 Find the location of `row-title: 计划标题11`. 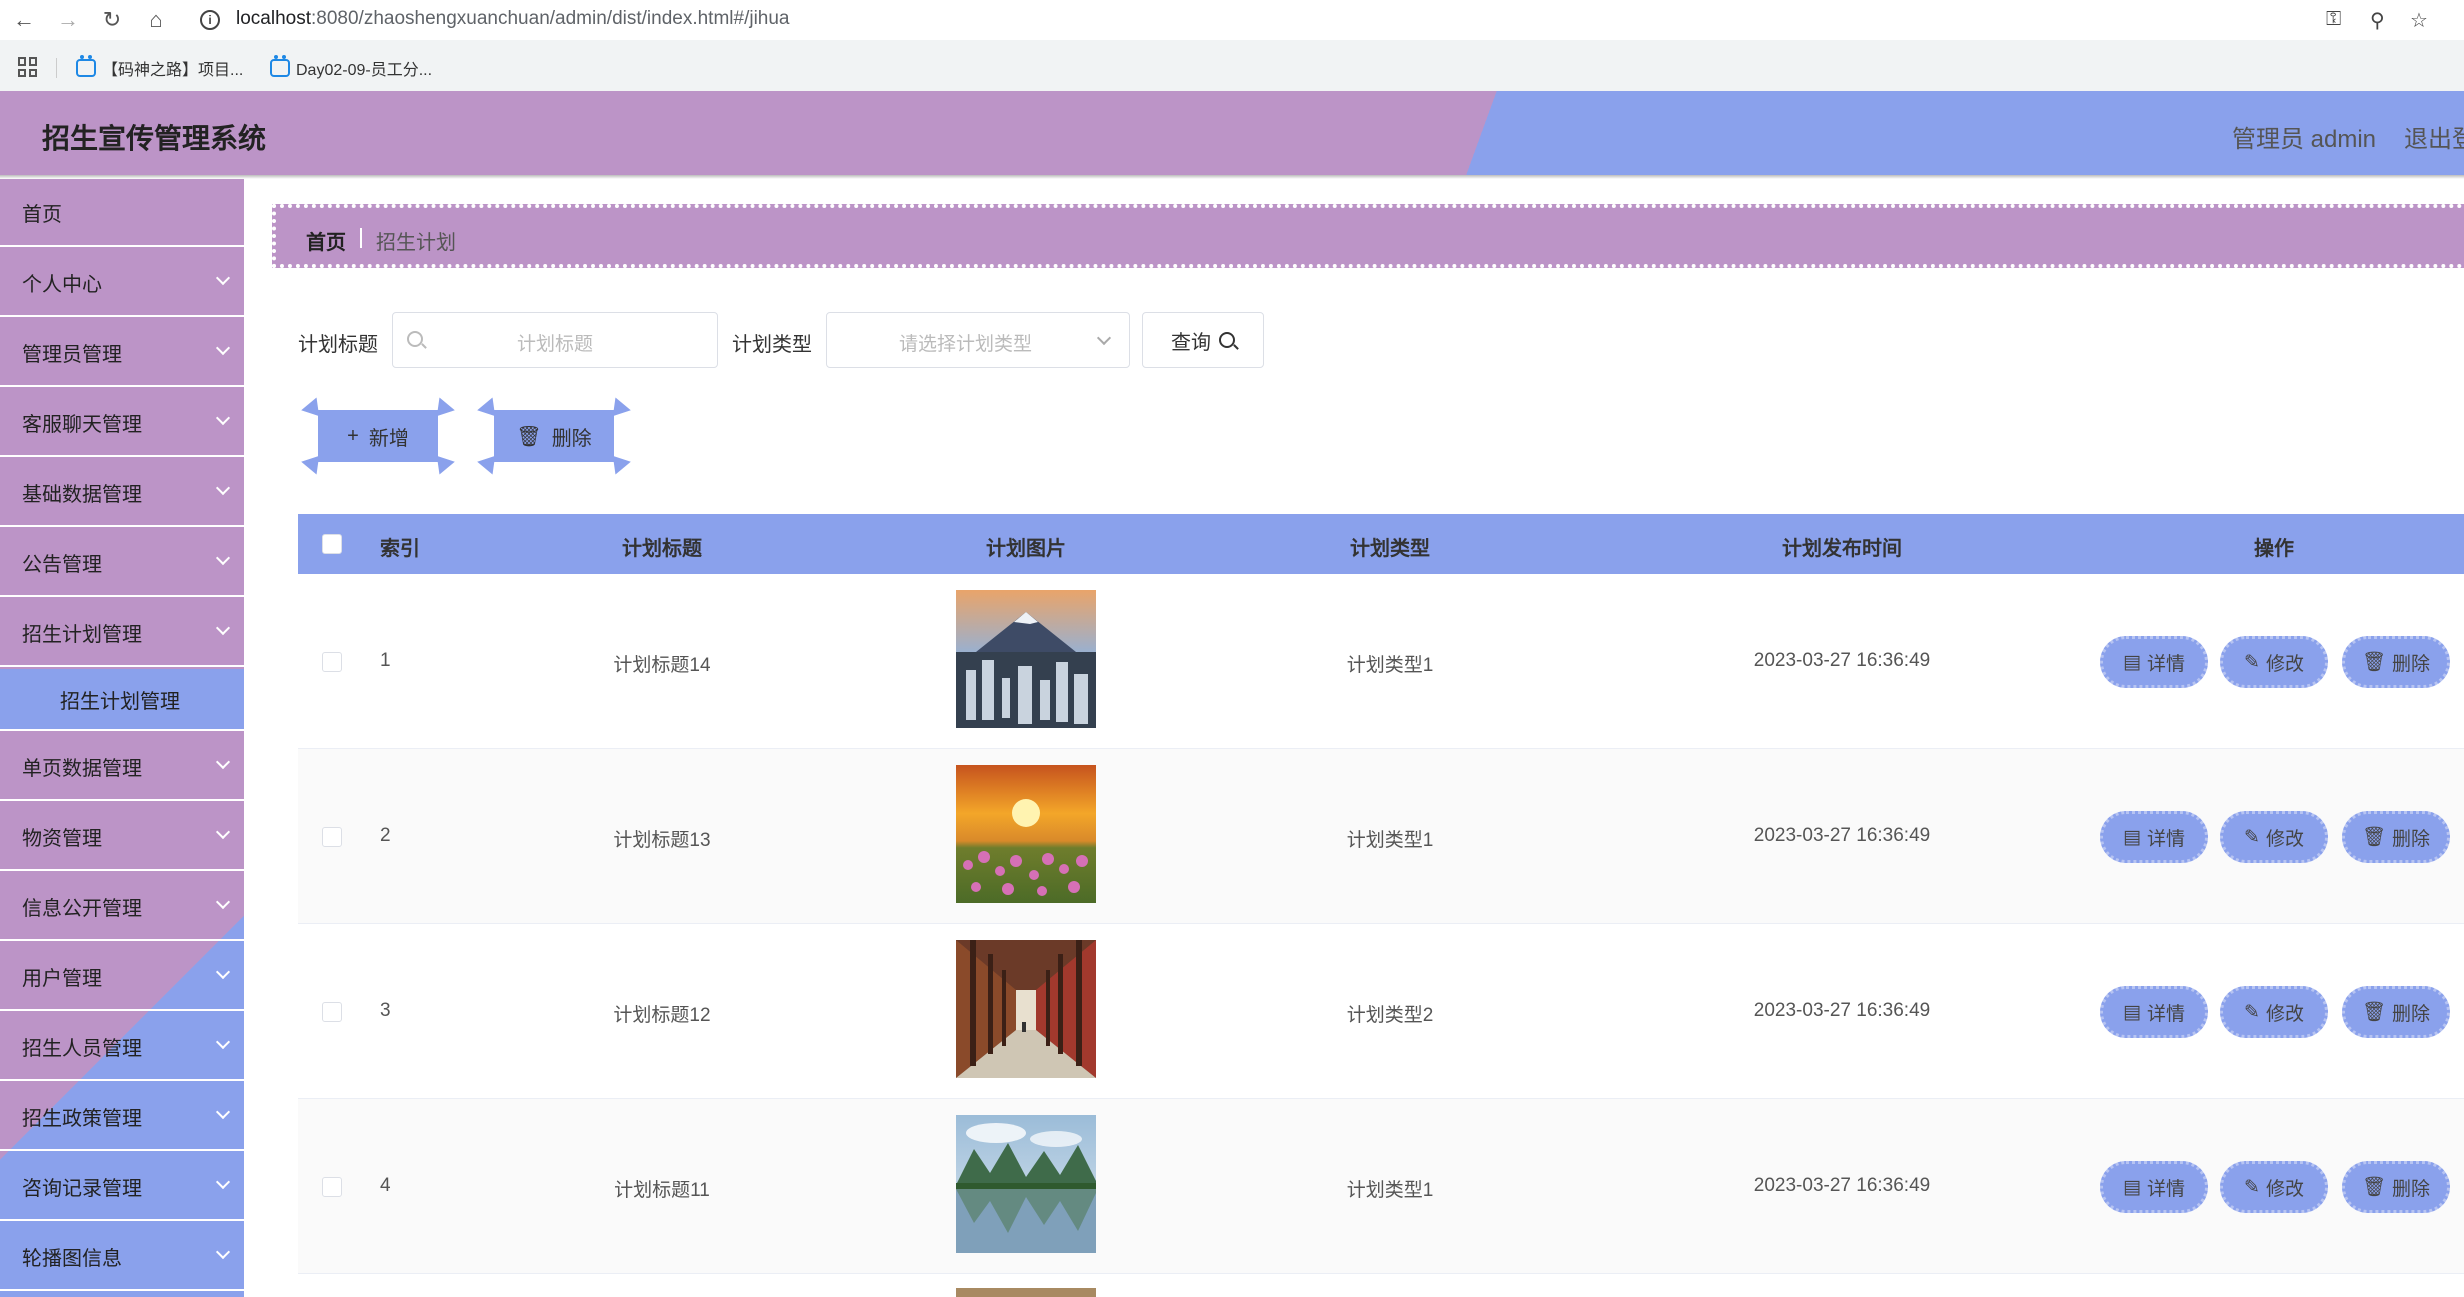

row-title: 计划标题11 is located at coordinates (662, 1190).